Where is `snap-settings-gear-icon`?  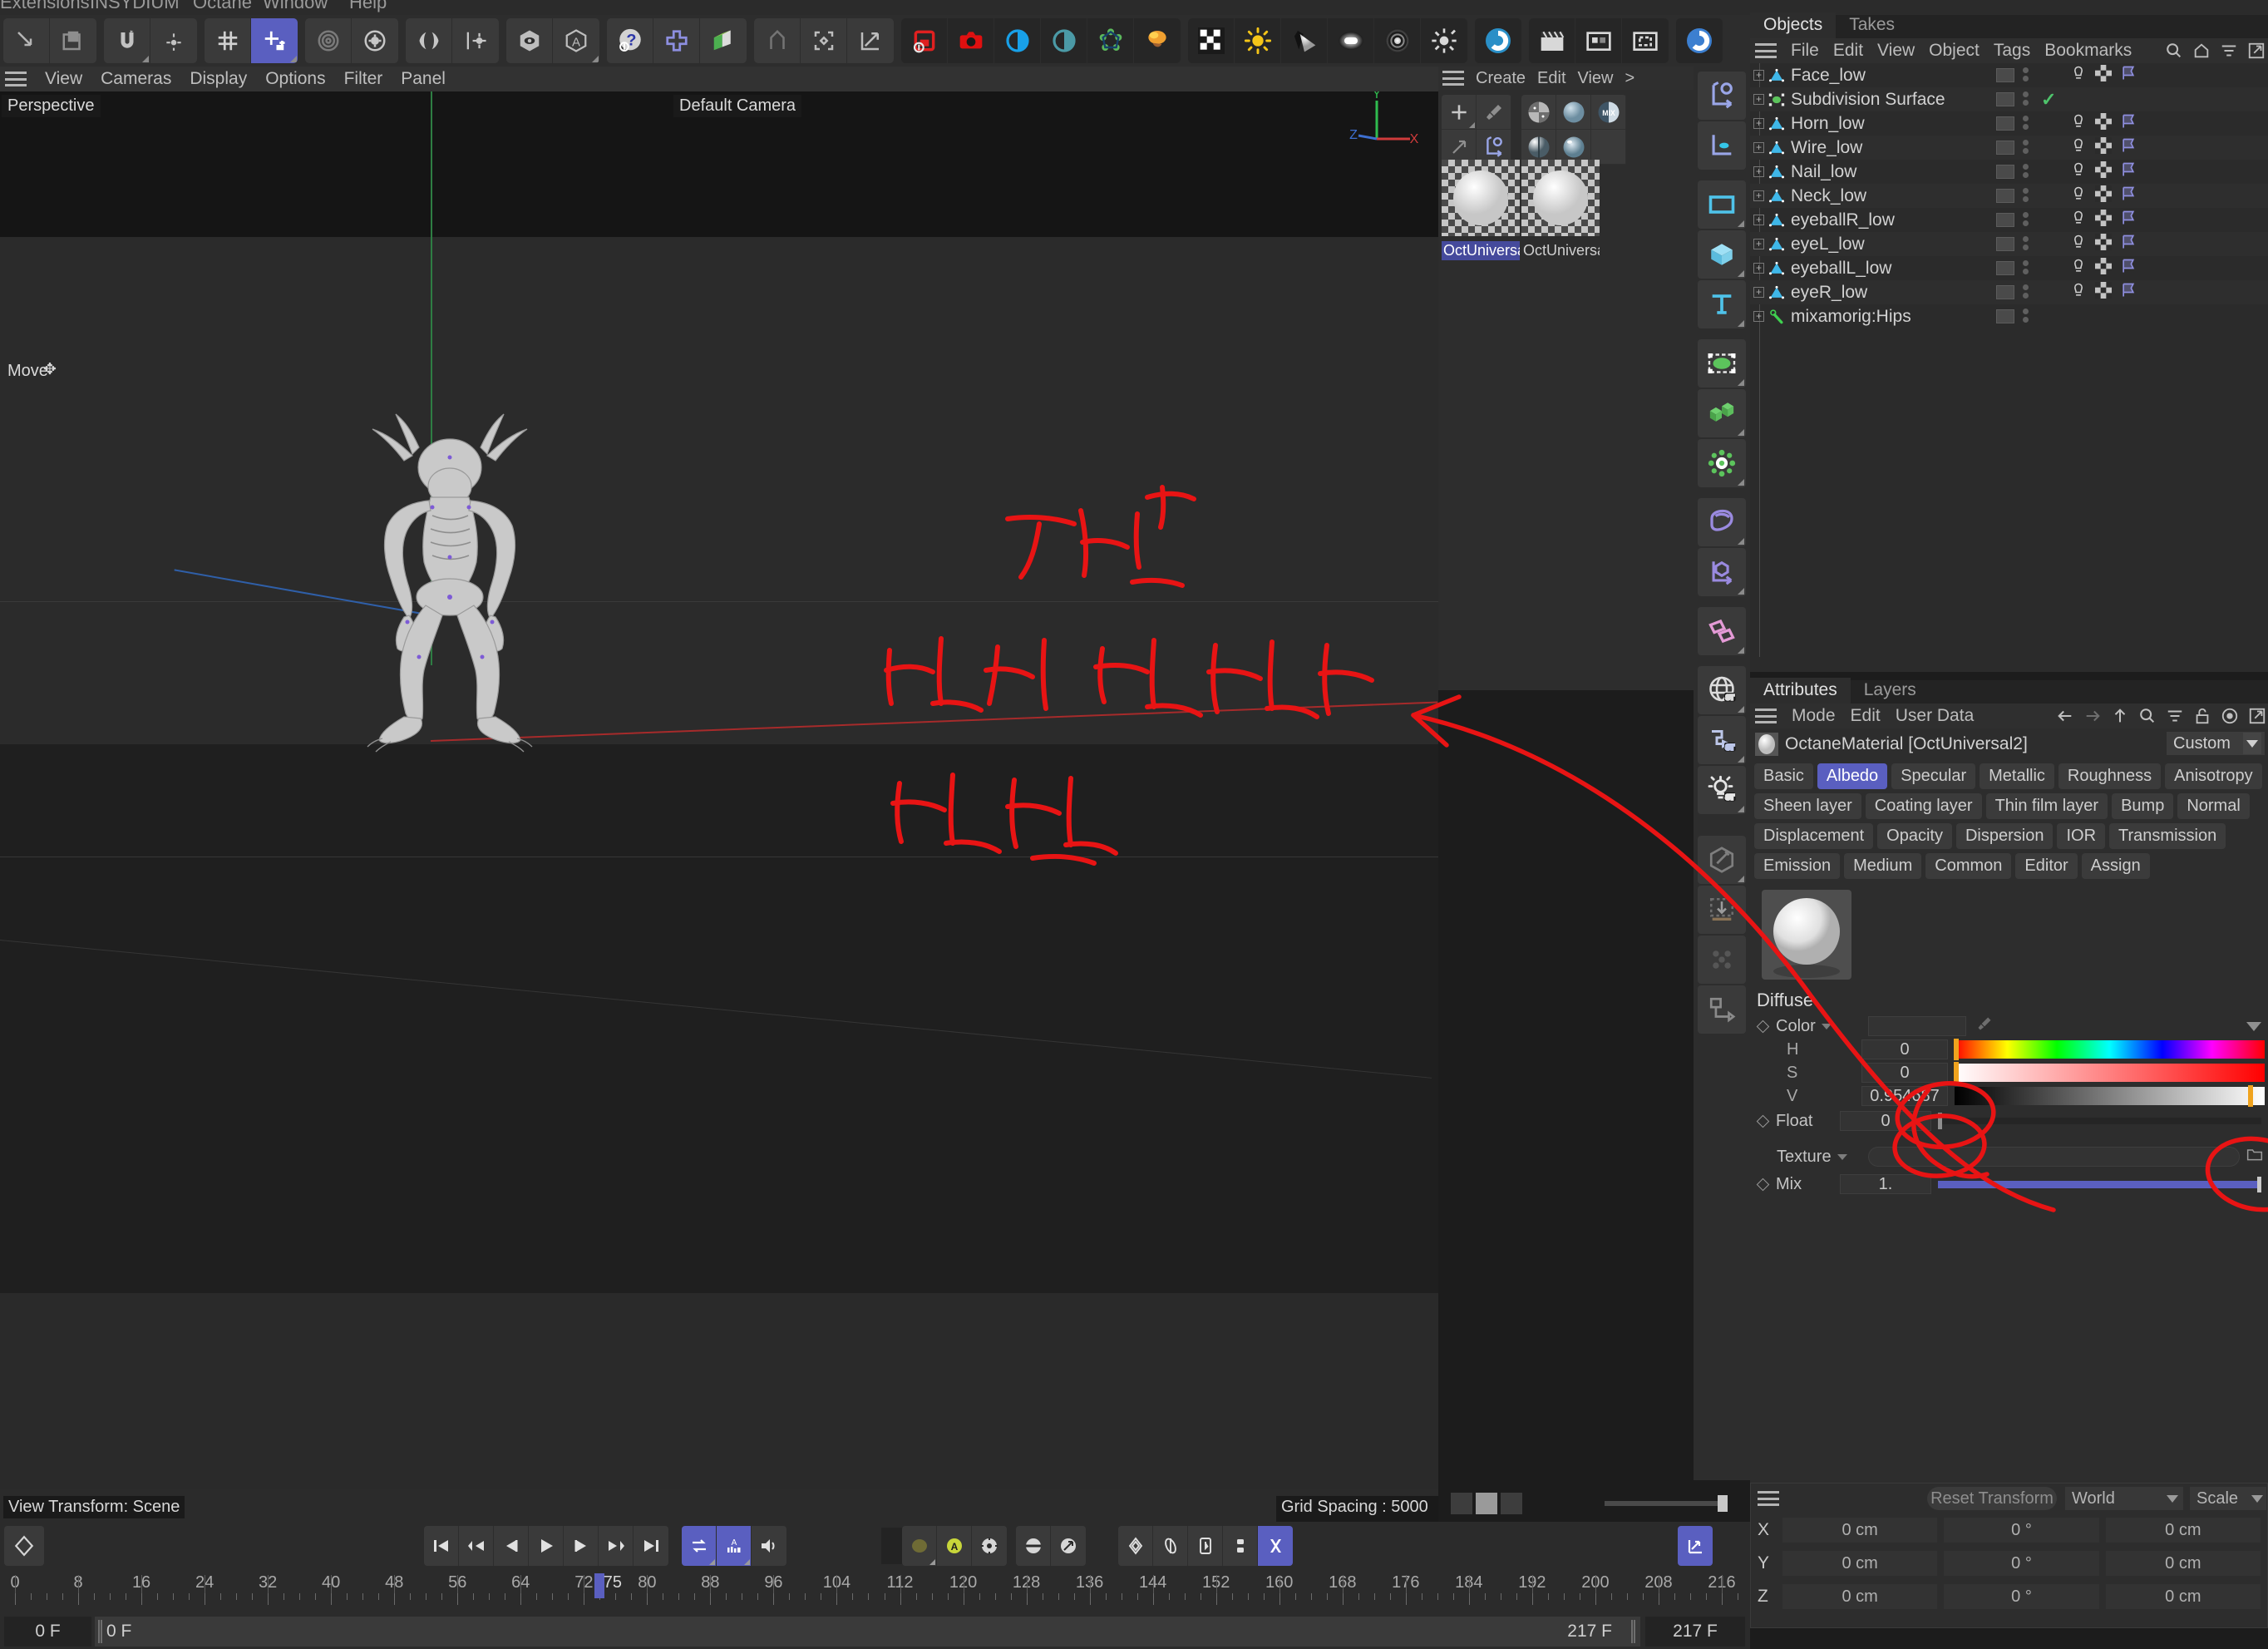 snap-settings-gear-icon is located at coordinates (174, 40).